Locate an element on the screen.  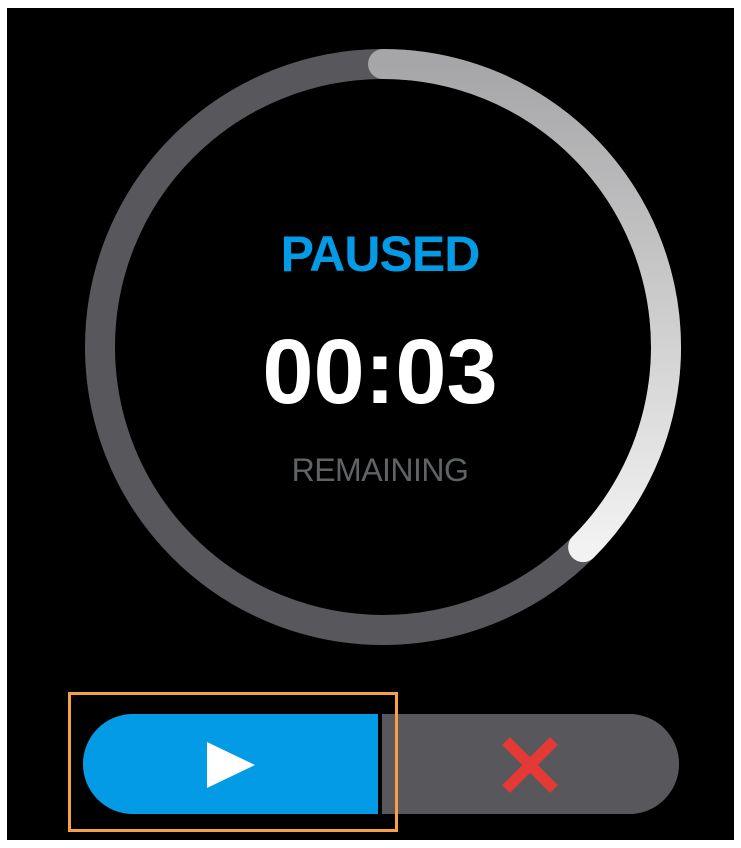
close-icon is located at coordinates (530, 765).